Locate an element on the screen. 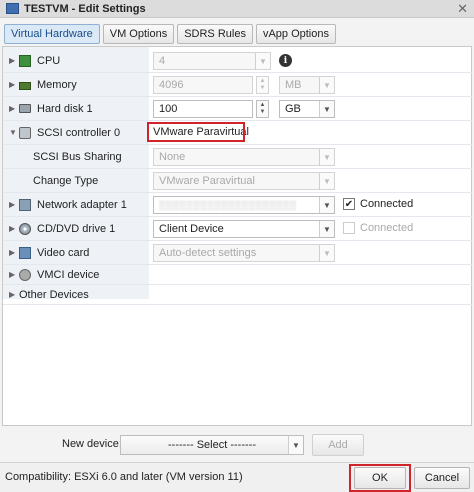  row-change-type: Change Type VMware Paravirtual ▼ is located at coordinates (238, 181).